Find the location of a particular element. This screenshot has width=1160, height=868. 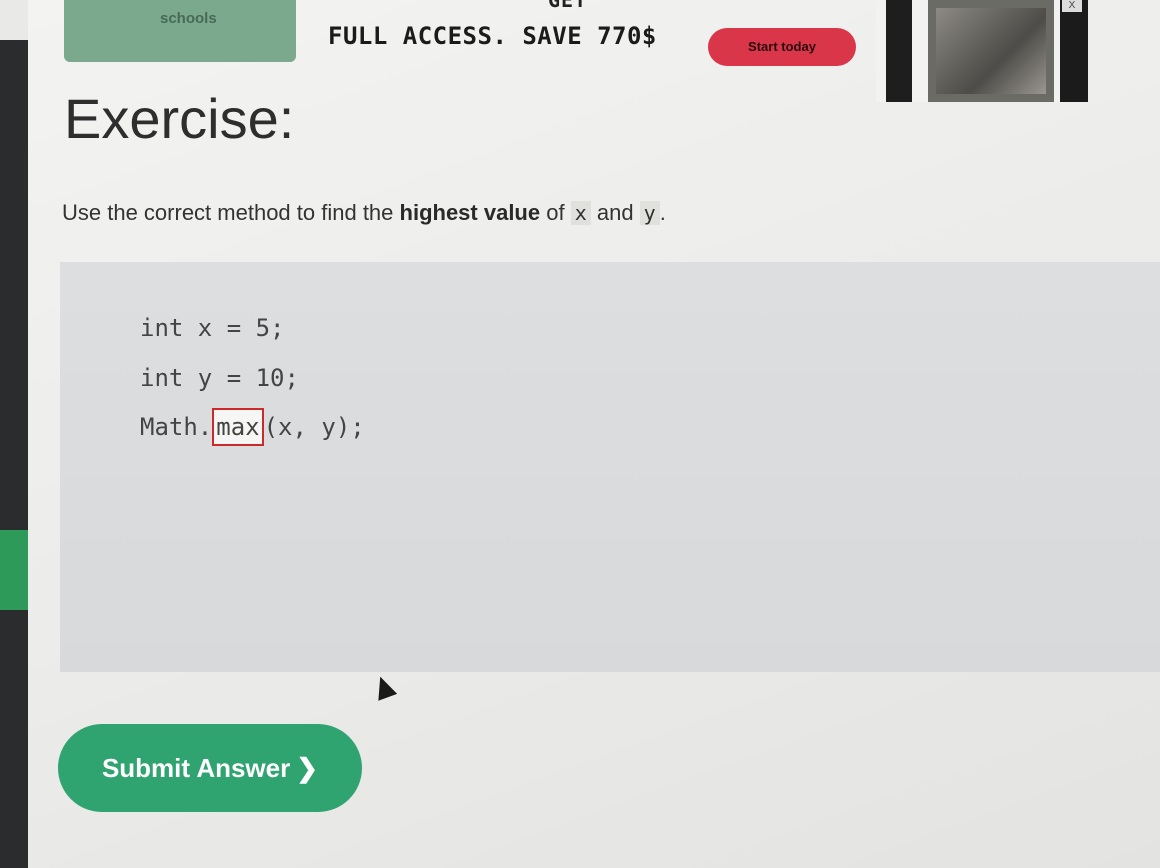

left-screen-edge is located at coordinates (14, 454).